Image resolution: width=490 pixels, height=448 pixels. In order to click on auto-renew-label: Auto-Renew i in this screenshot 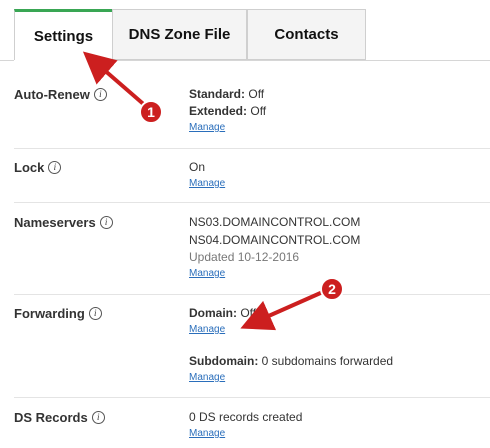, I will do `click(60, 94)`.